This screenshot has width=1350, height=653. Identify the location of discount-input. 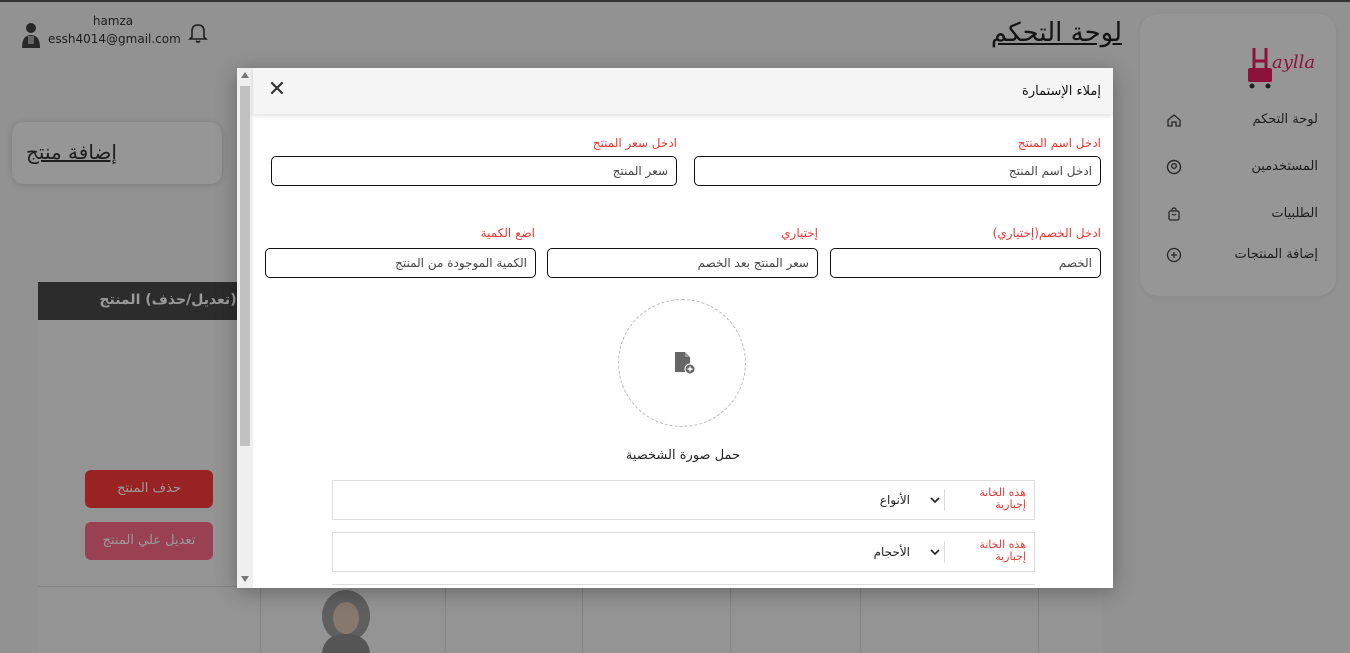
(965, 263).